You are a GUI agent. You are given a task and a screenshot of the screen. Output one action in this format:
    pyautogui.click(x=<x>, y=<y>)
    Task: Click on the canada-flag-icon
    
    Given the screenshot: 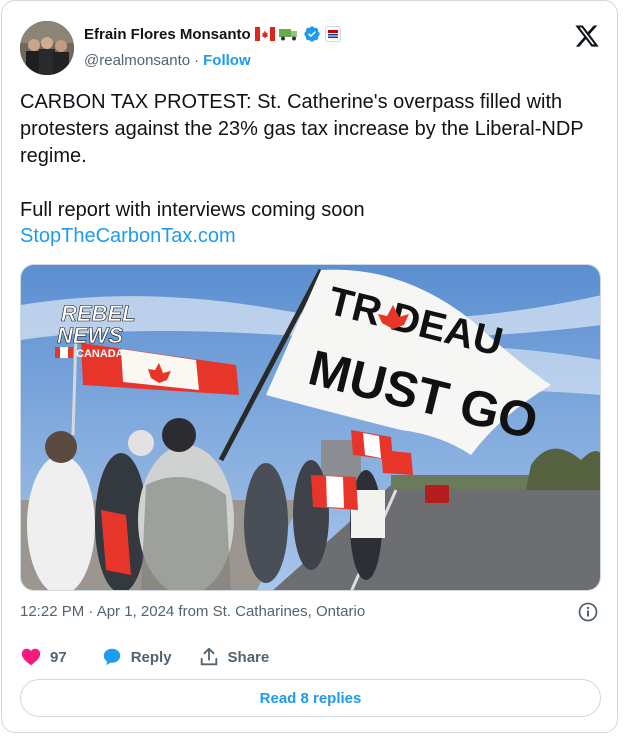 What is the action you would take?
    pyautogui.click(x=264, y=34)
    